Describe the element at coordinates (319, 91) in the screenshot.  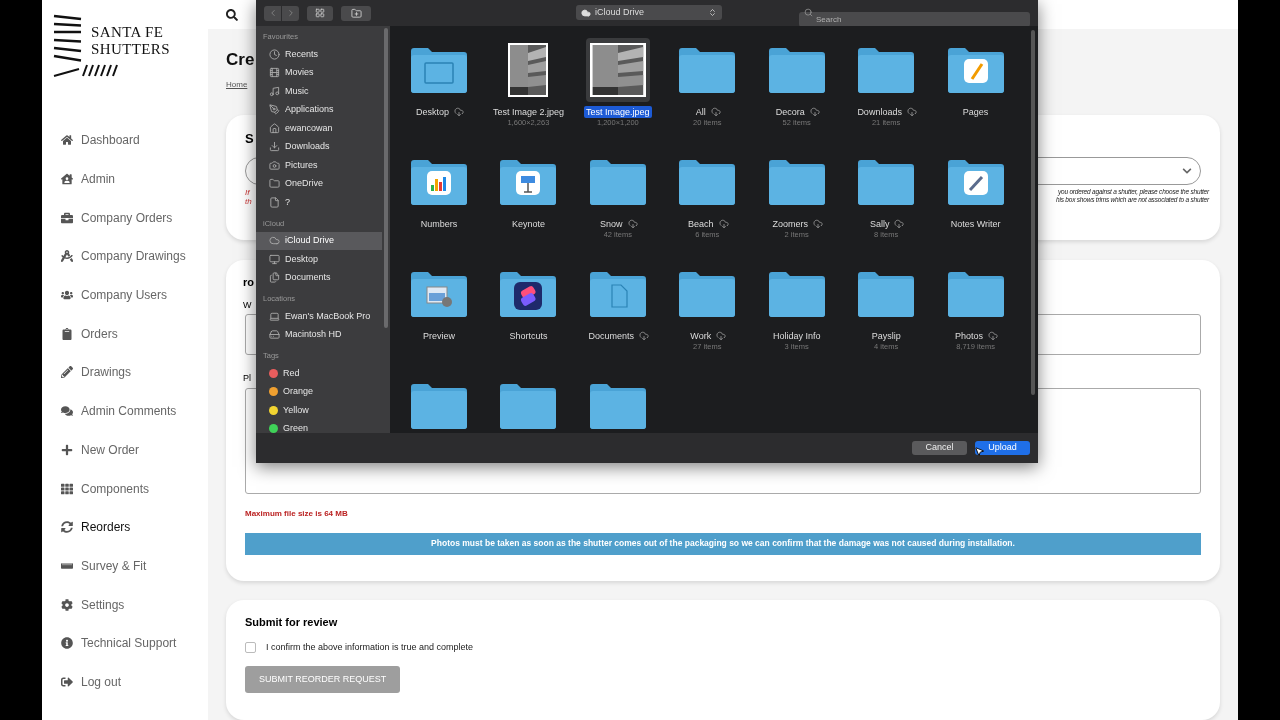
I see `sidebar-item: Music` at that location.